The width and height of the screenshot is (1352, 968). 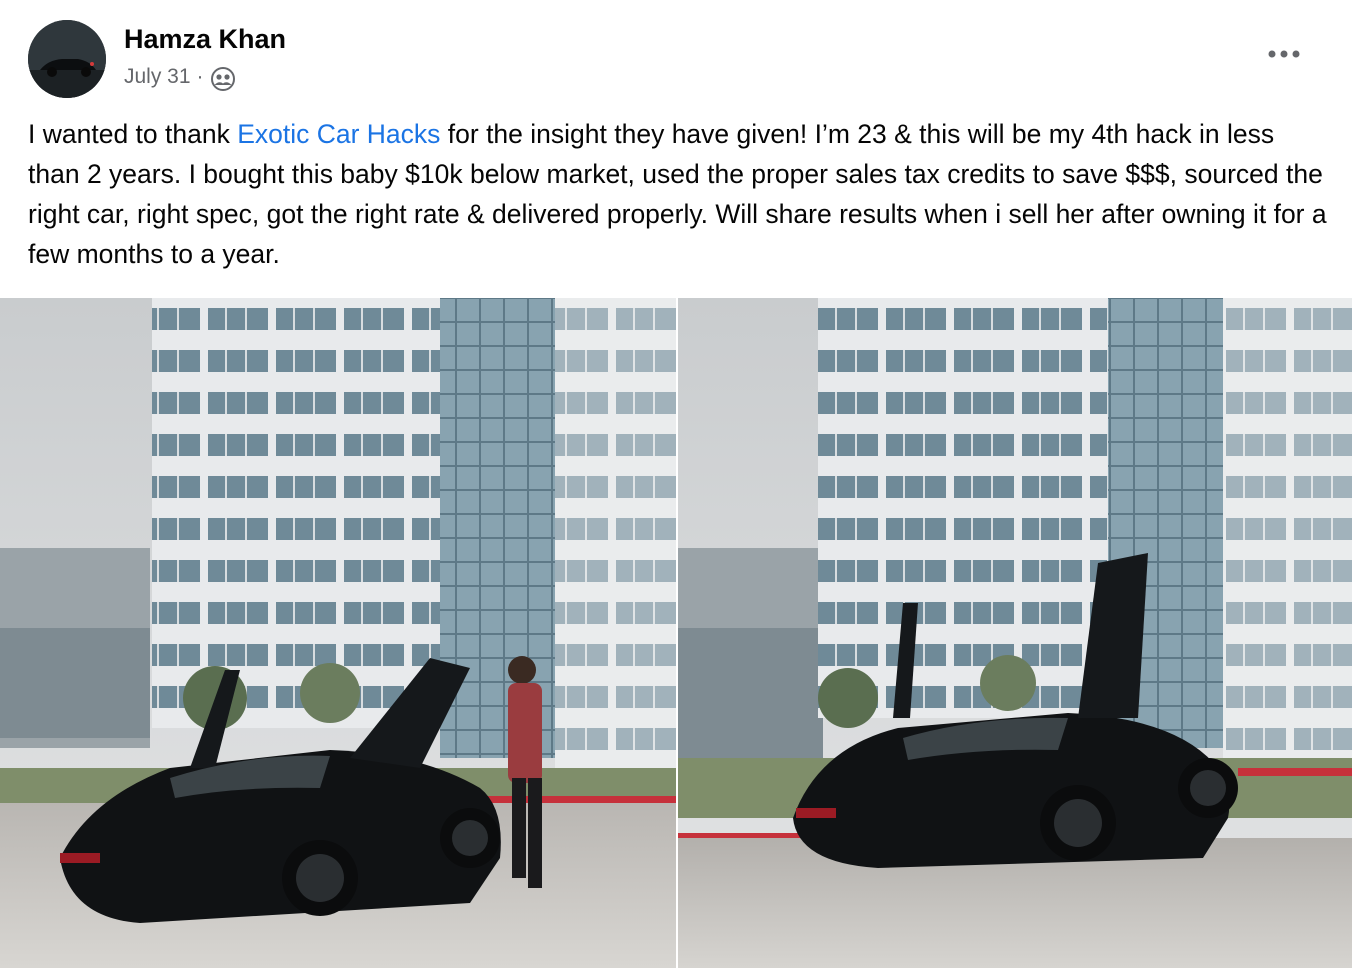 I want to click on post-date: July 31, so click(x=157, y=77).